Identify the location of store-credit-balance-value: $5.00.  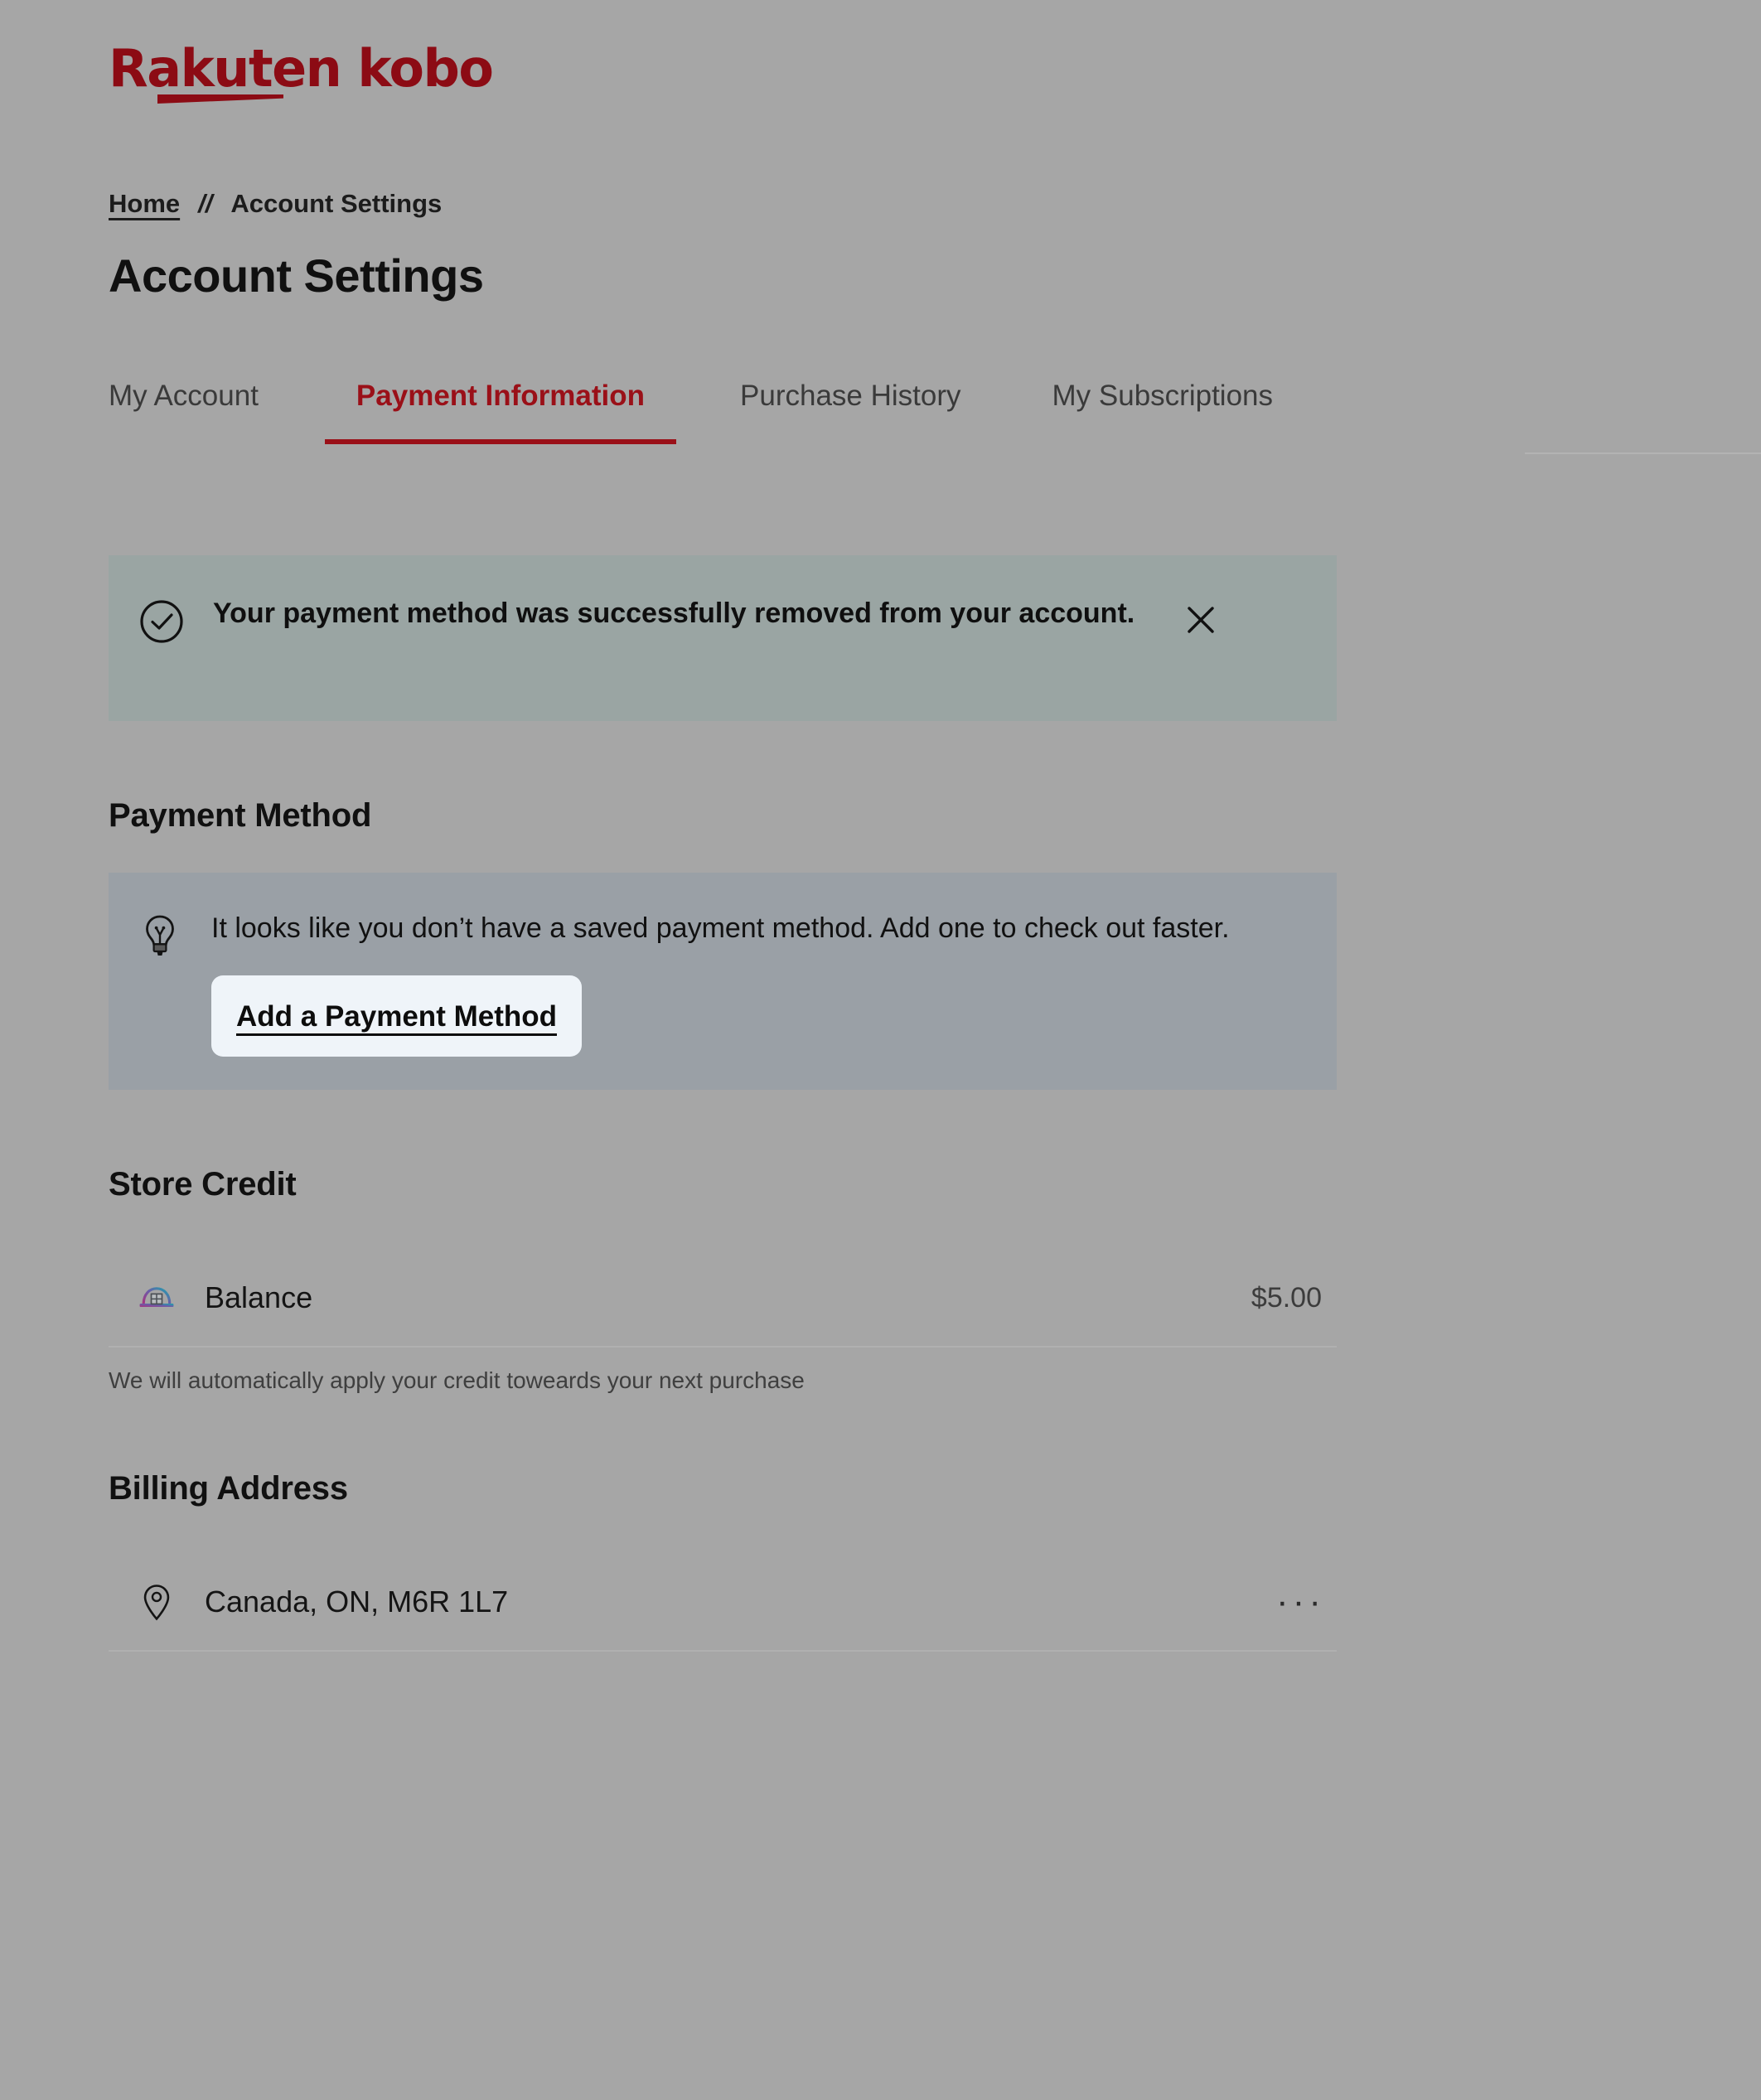
(1286, 1297).